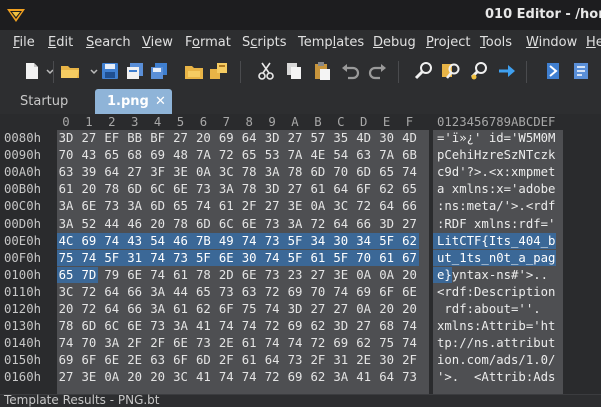 The width and height of the screenshot is (601, 407). I want to click on tab-1-png: 1.png ✕, so click(133, 101).